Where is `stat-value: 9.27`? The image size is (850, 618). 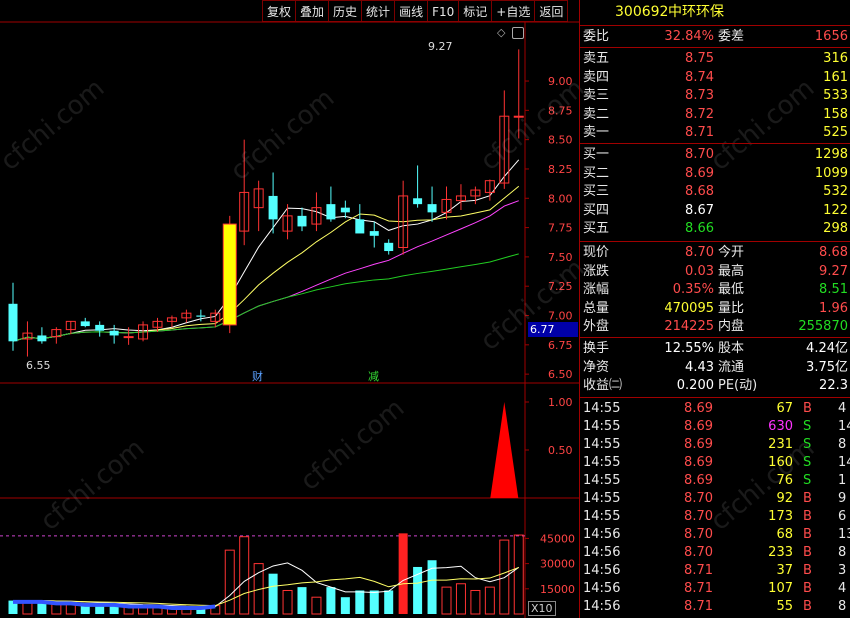
stat-value: 9.27 is located at coordinates (833, 271).